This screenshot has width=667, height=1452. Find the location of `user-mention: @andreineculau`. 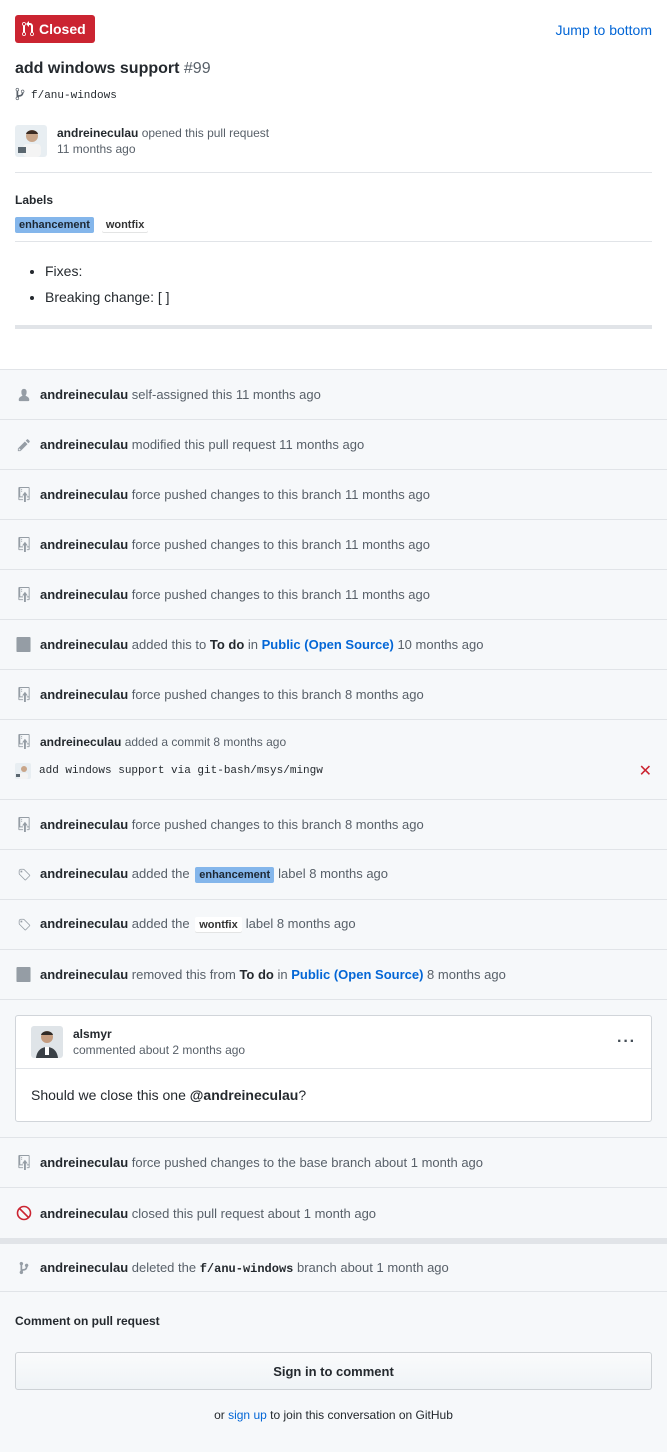

user-mention: @andreineculau is located at coordinates (244, 1095).